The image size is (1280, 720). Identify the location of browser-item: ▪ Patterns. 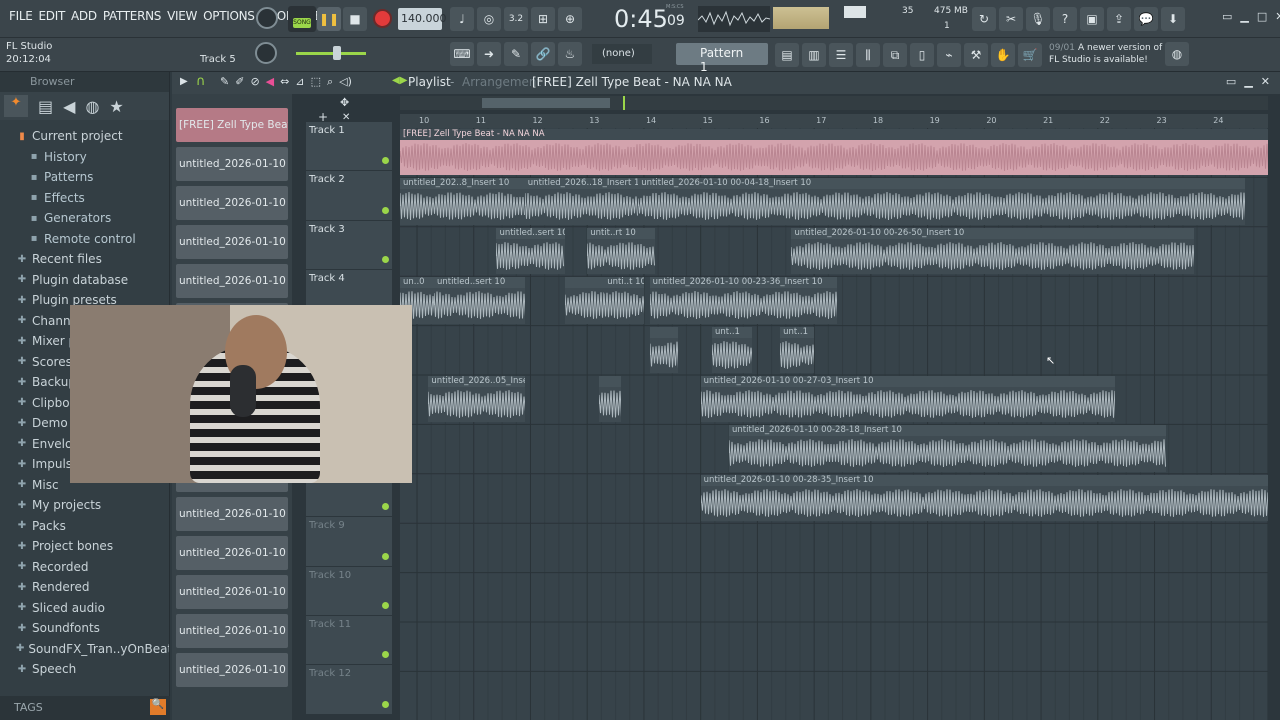
(84, 177).